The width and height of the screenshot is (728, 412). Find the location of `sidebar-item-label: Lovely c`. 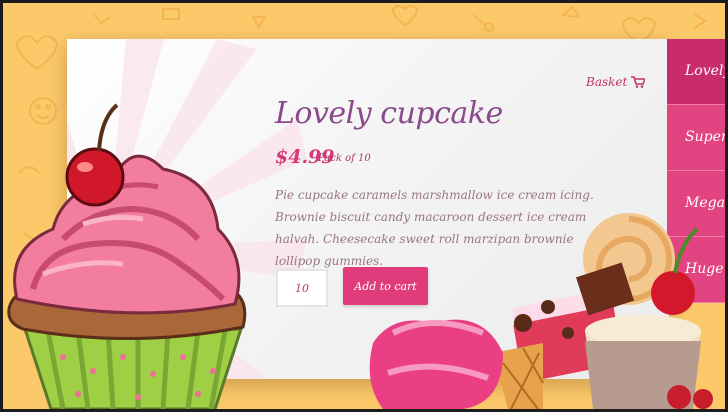

sidebar-item-label: Lovely c is located at coordinates (705, 71).